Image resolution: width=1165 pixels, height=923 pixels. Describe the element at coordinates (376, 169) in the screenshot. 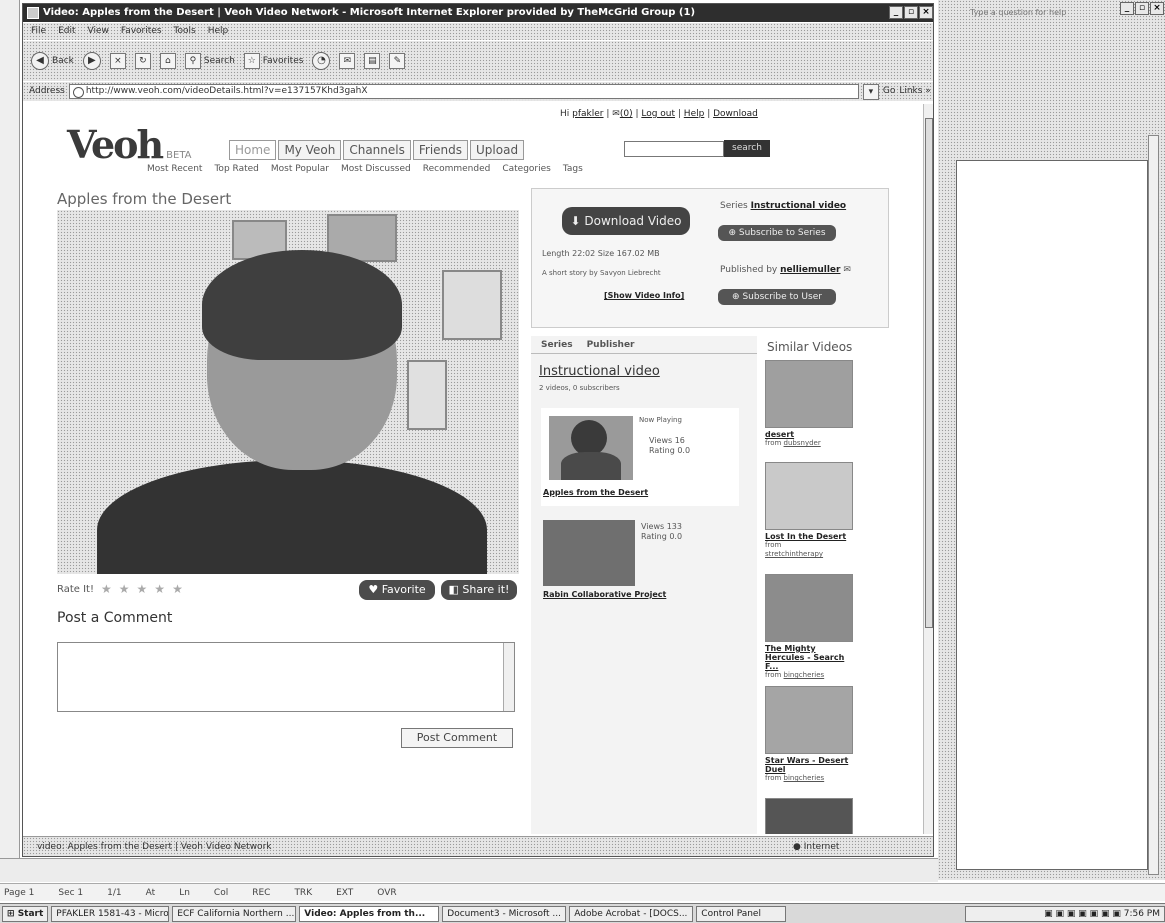

I see `subnav-most-discussed: Most Discussed` at that location.